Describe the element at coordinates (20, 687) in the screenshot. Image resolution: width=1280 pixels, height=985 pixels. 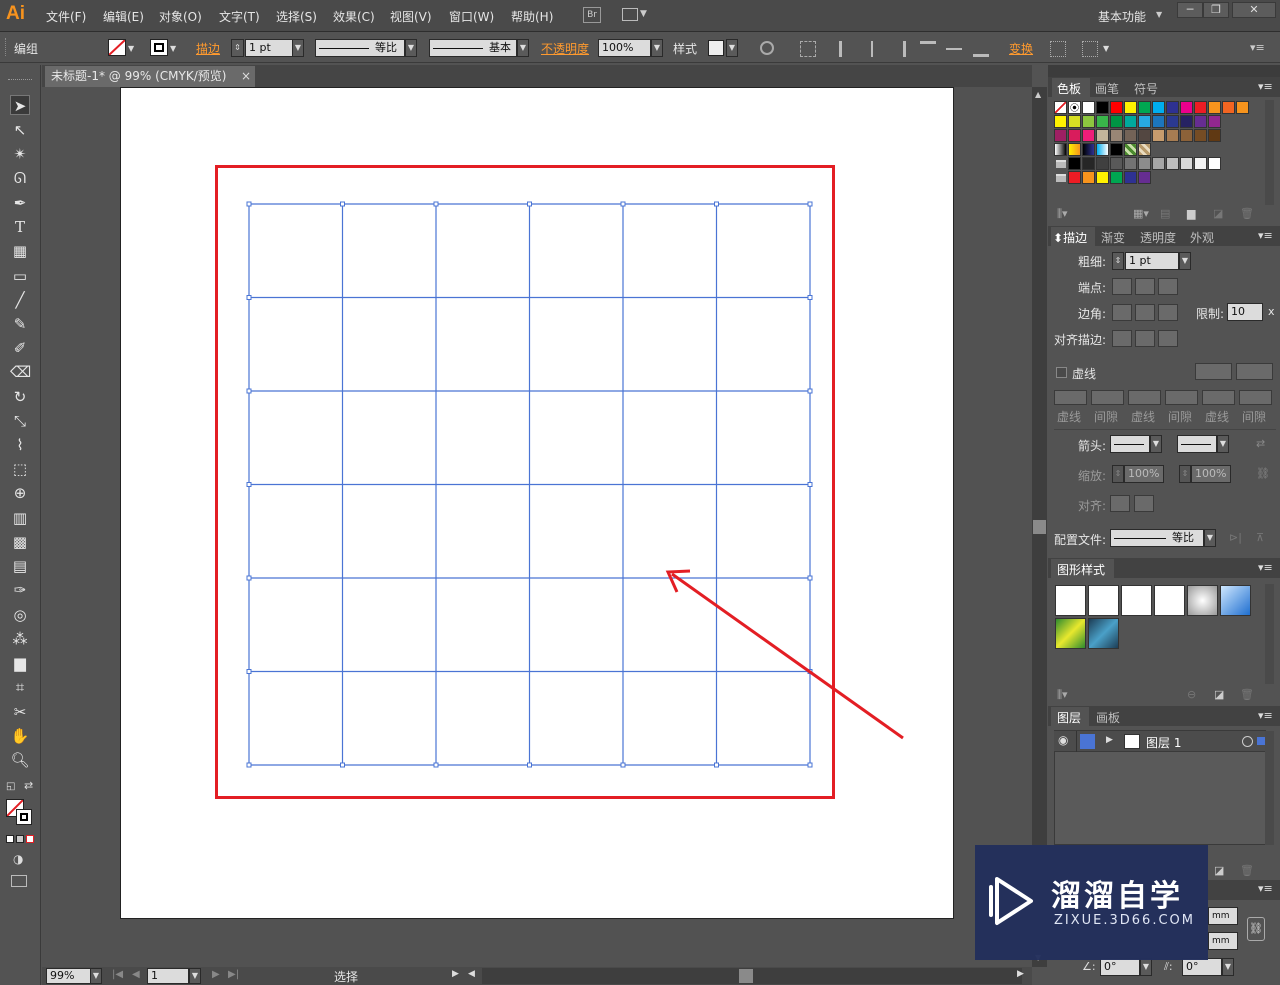
I see `artboard-tool-icon: ⌗` at that location.